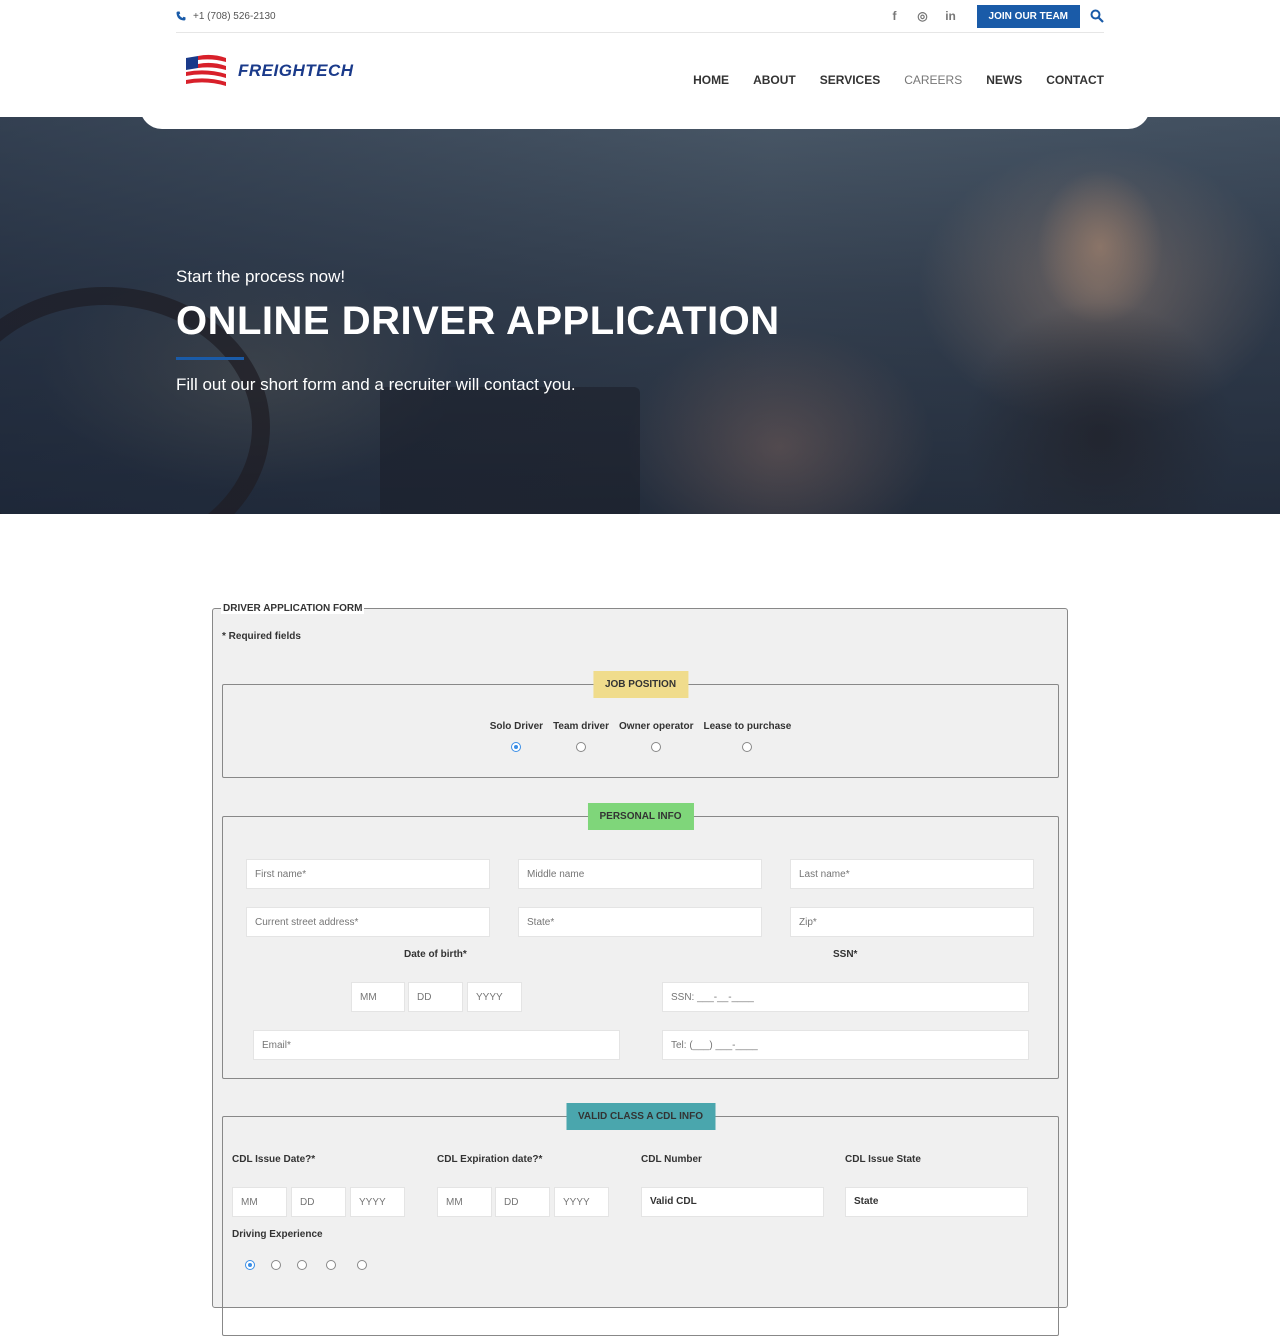 The image size is (1280, 1336). What do you see at coordinates (883, 1159) in the screenshot?
I see `cdl-state-label: CDL Issue State` at bounding box center [883, 1159].